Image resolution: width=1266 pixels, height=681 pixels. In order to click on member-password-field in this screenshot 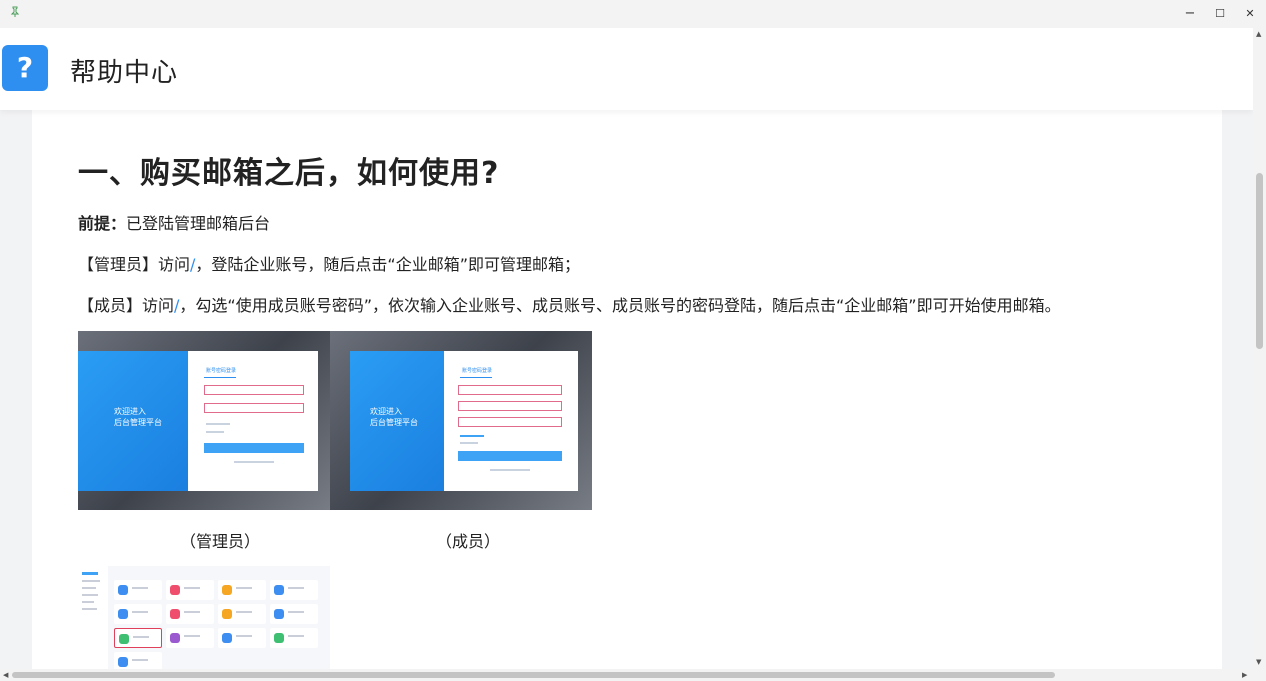, I will do `click(510, 422)`.